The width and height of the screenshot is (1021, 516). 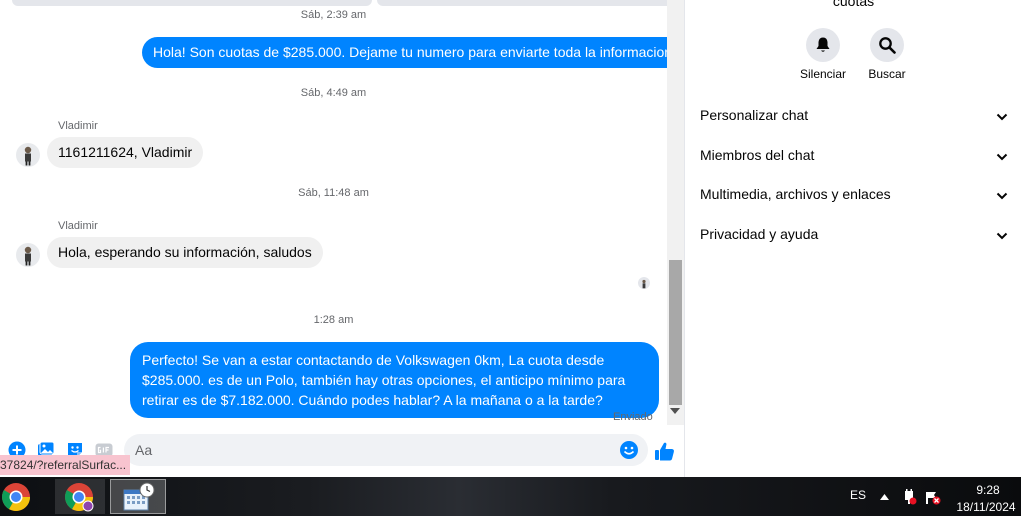 I want to click on search-label: Buscar, so click(x=887, y=74).